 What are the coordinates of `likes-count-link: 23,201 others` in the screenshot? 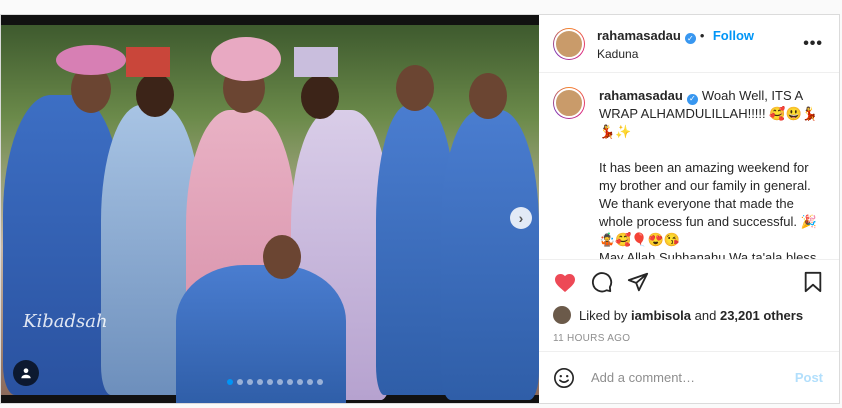 It's located at (761, 315).